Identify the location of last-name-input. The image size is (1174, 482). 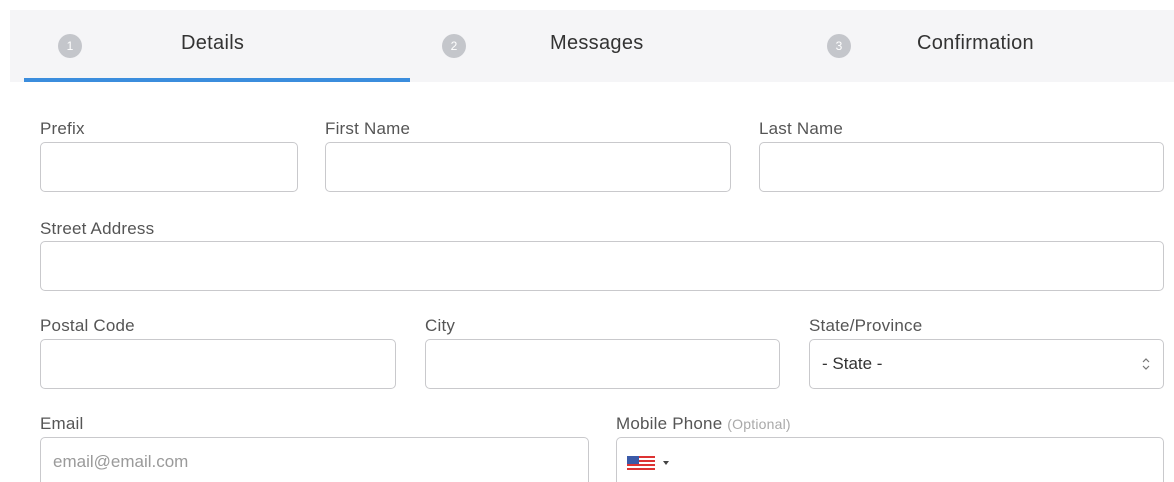
(961, 167).